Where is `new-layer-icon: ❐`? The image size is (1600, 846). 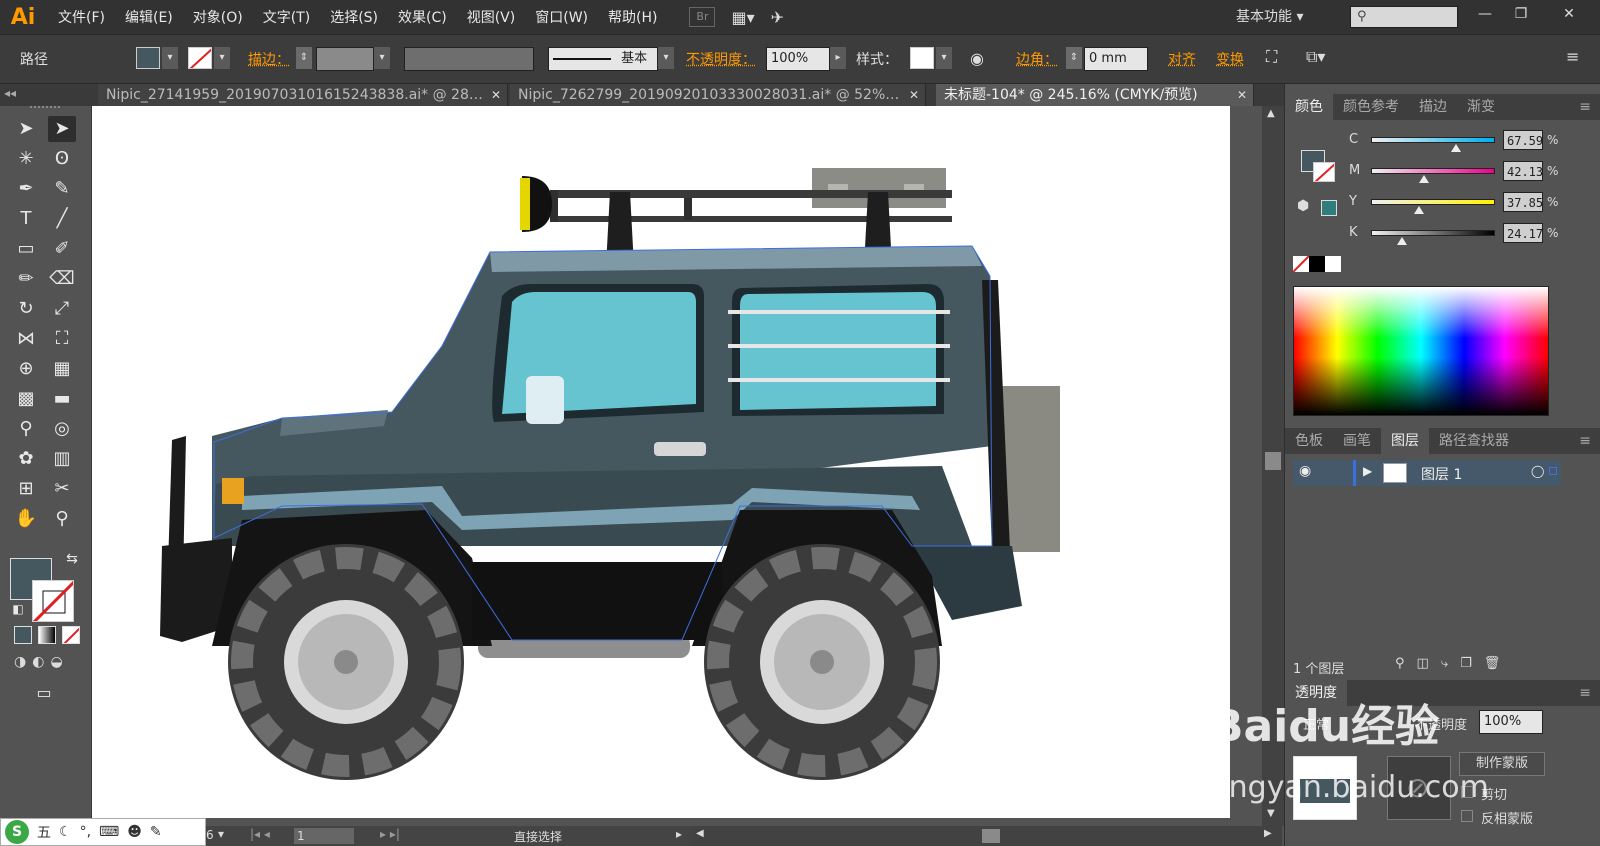
new-layer-icon: ❐ is located at coordinates (1466, 663).